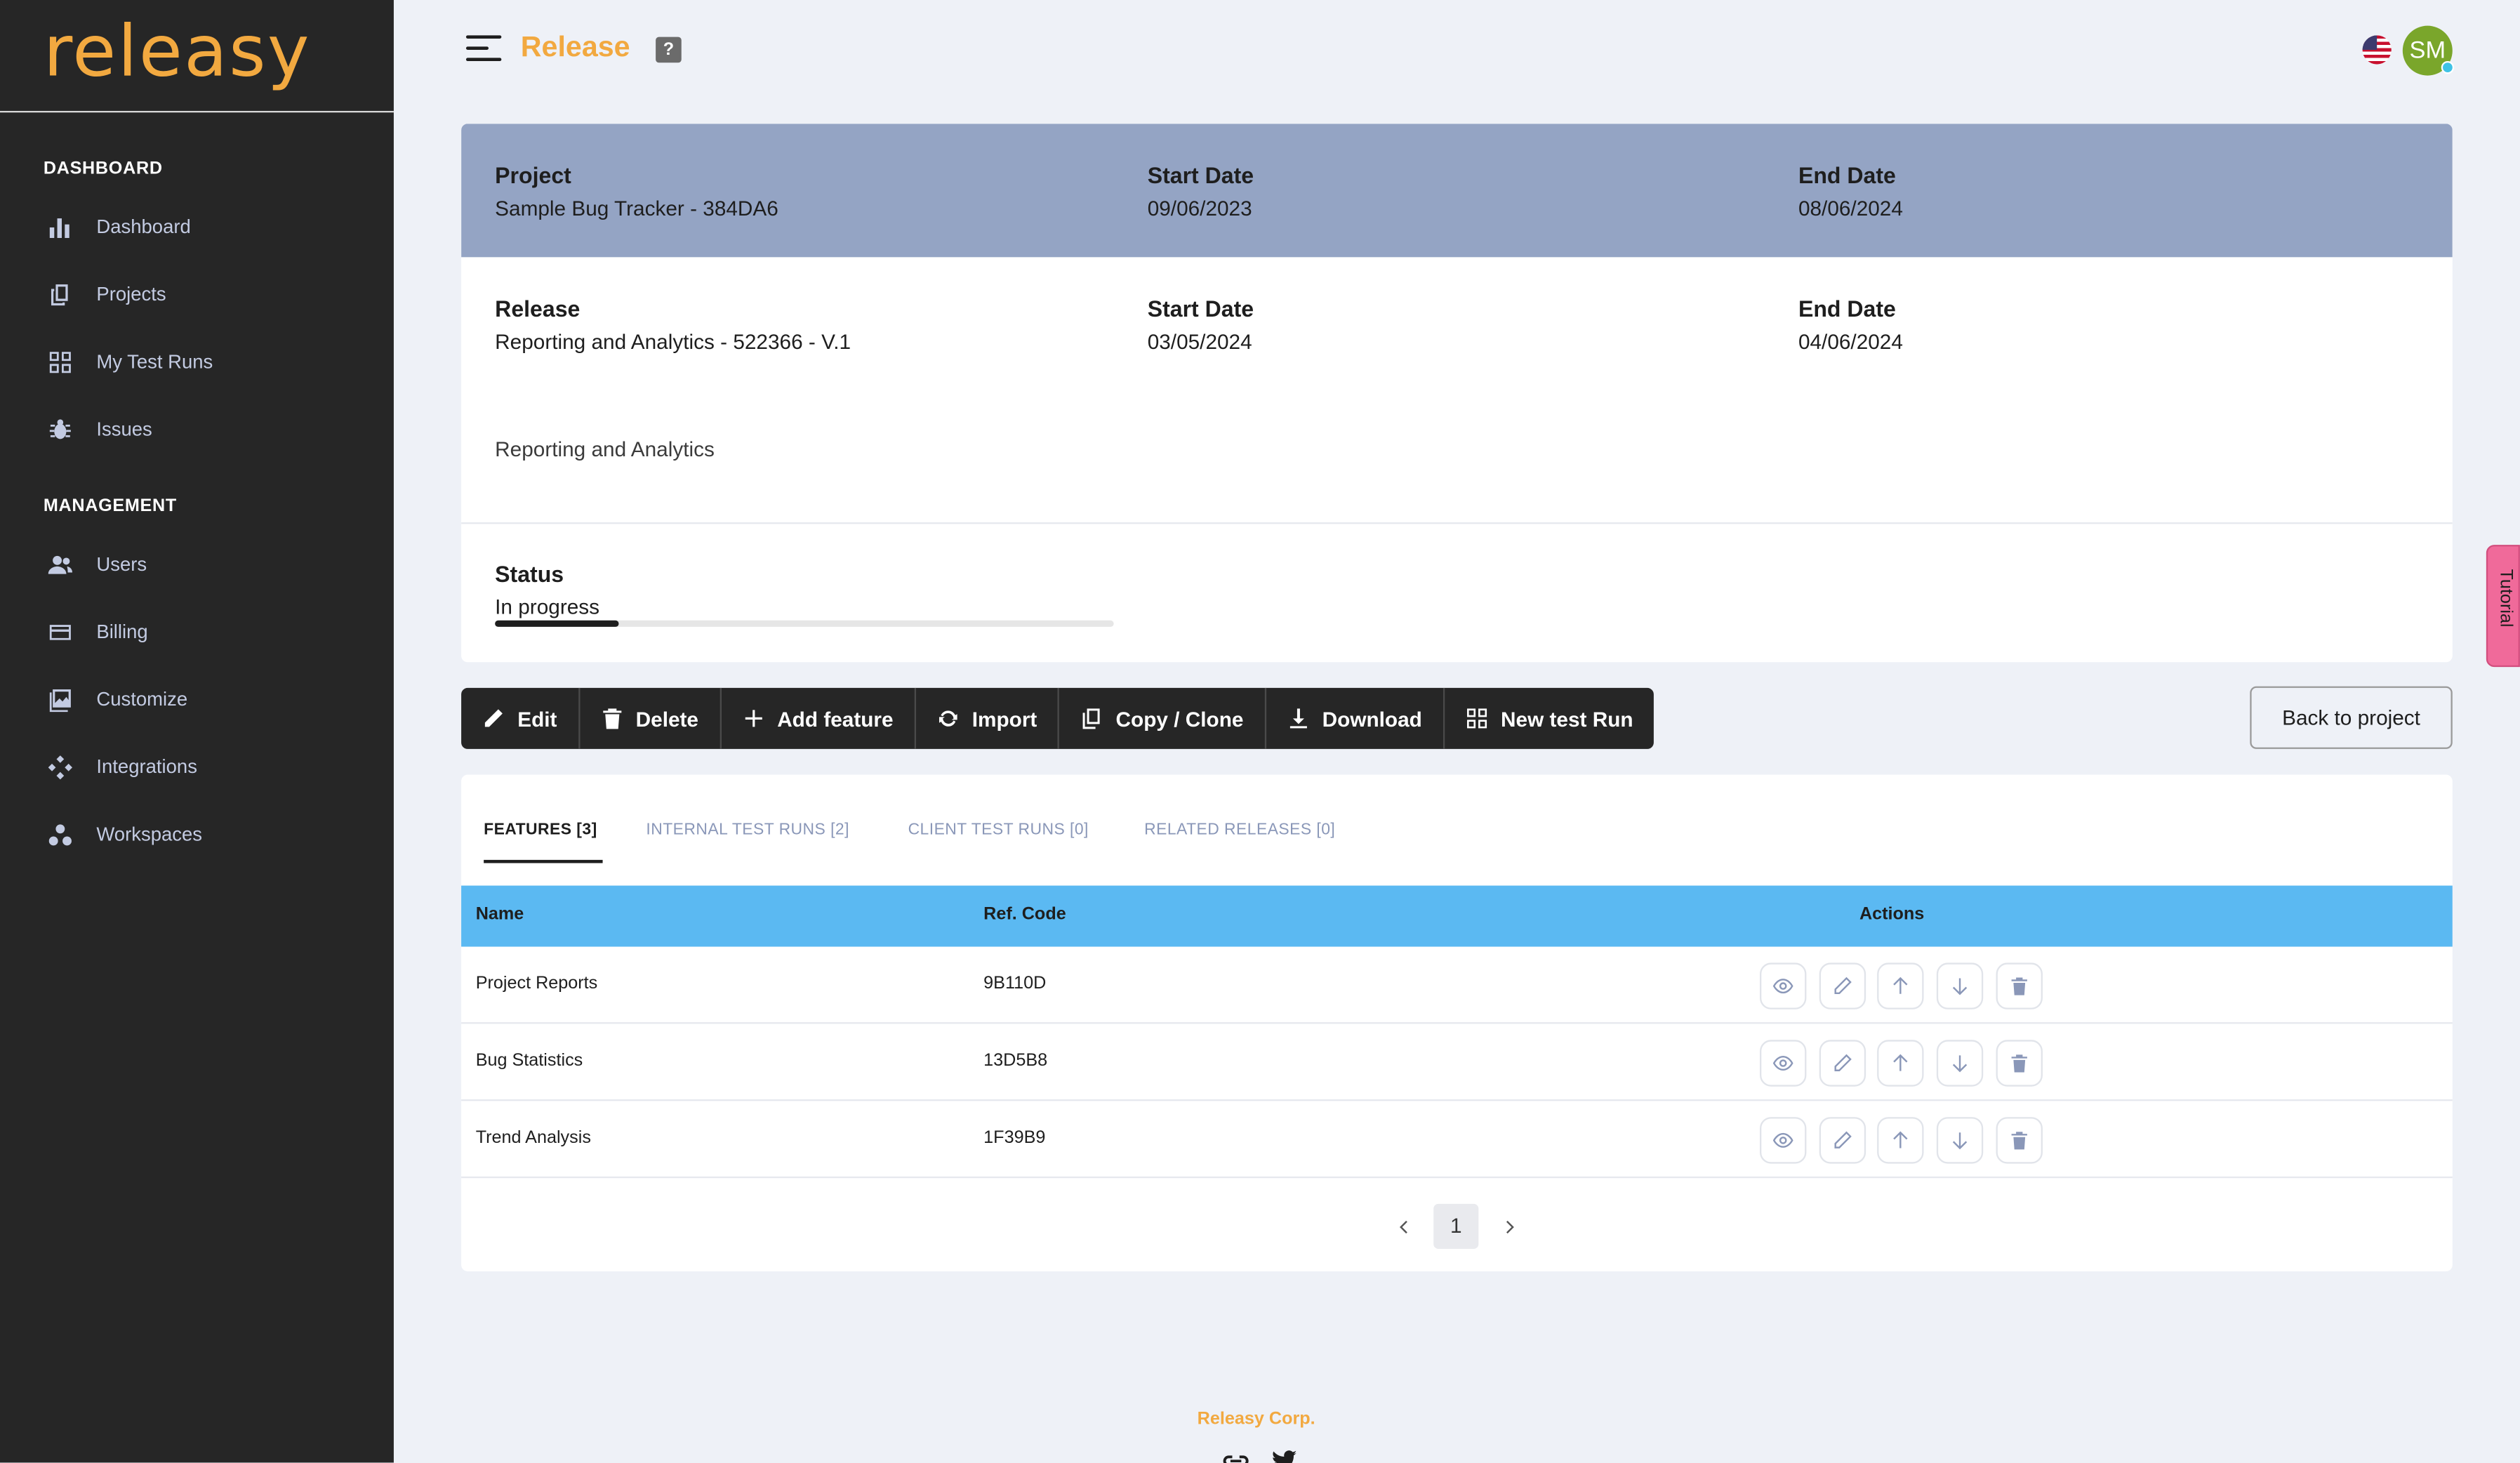 Image resolution: width=2520 pixels, height=1463 pixels. I want to click on sidebar-item-customize: Customize, so click(116, 699).